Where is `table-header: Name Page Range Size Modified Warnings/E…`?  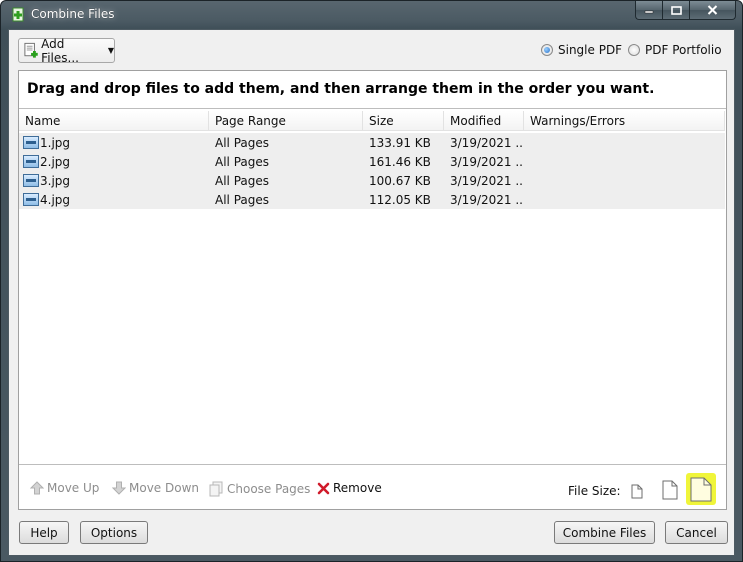 table-header: Name Page Range Size Modified Warnings/E… is located at coordinates (372, 121).